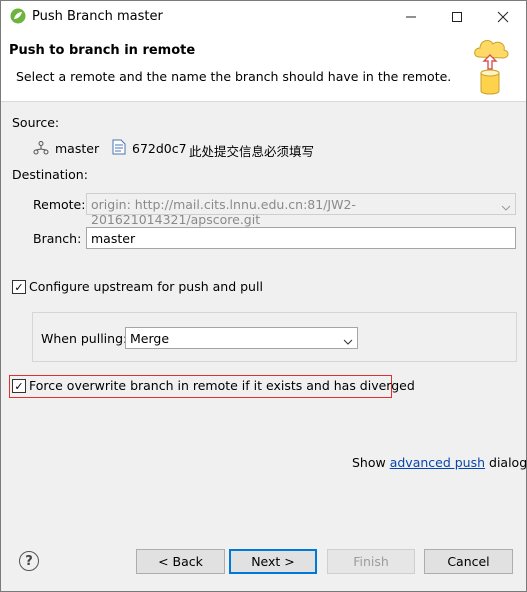 This screenshot has width=527, height=592. What do you see at coordinates (371, 462) in the screenshot?
I see `advanced-prefix: Show` at bounding box center [371, 462].